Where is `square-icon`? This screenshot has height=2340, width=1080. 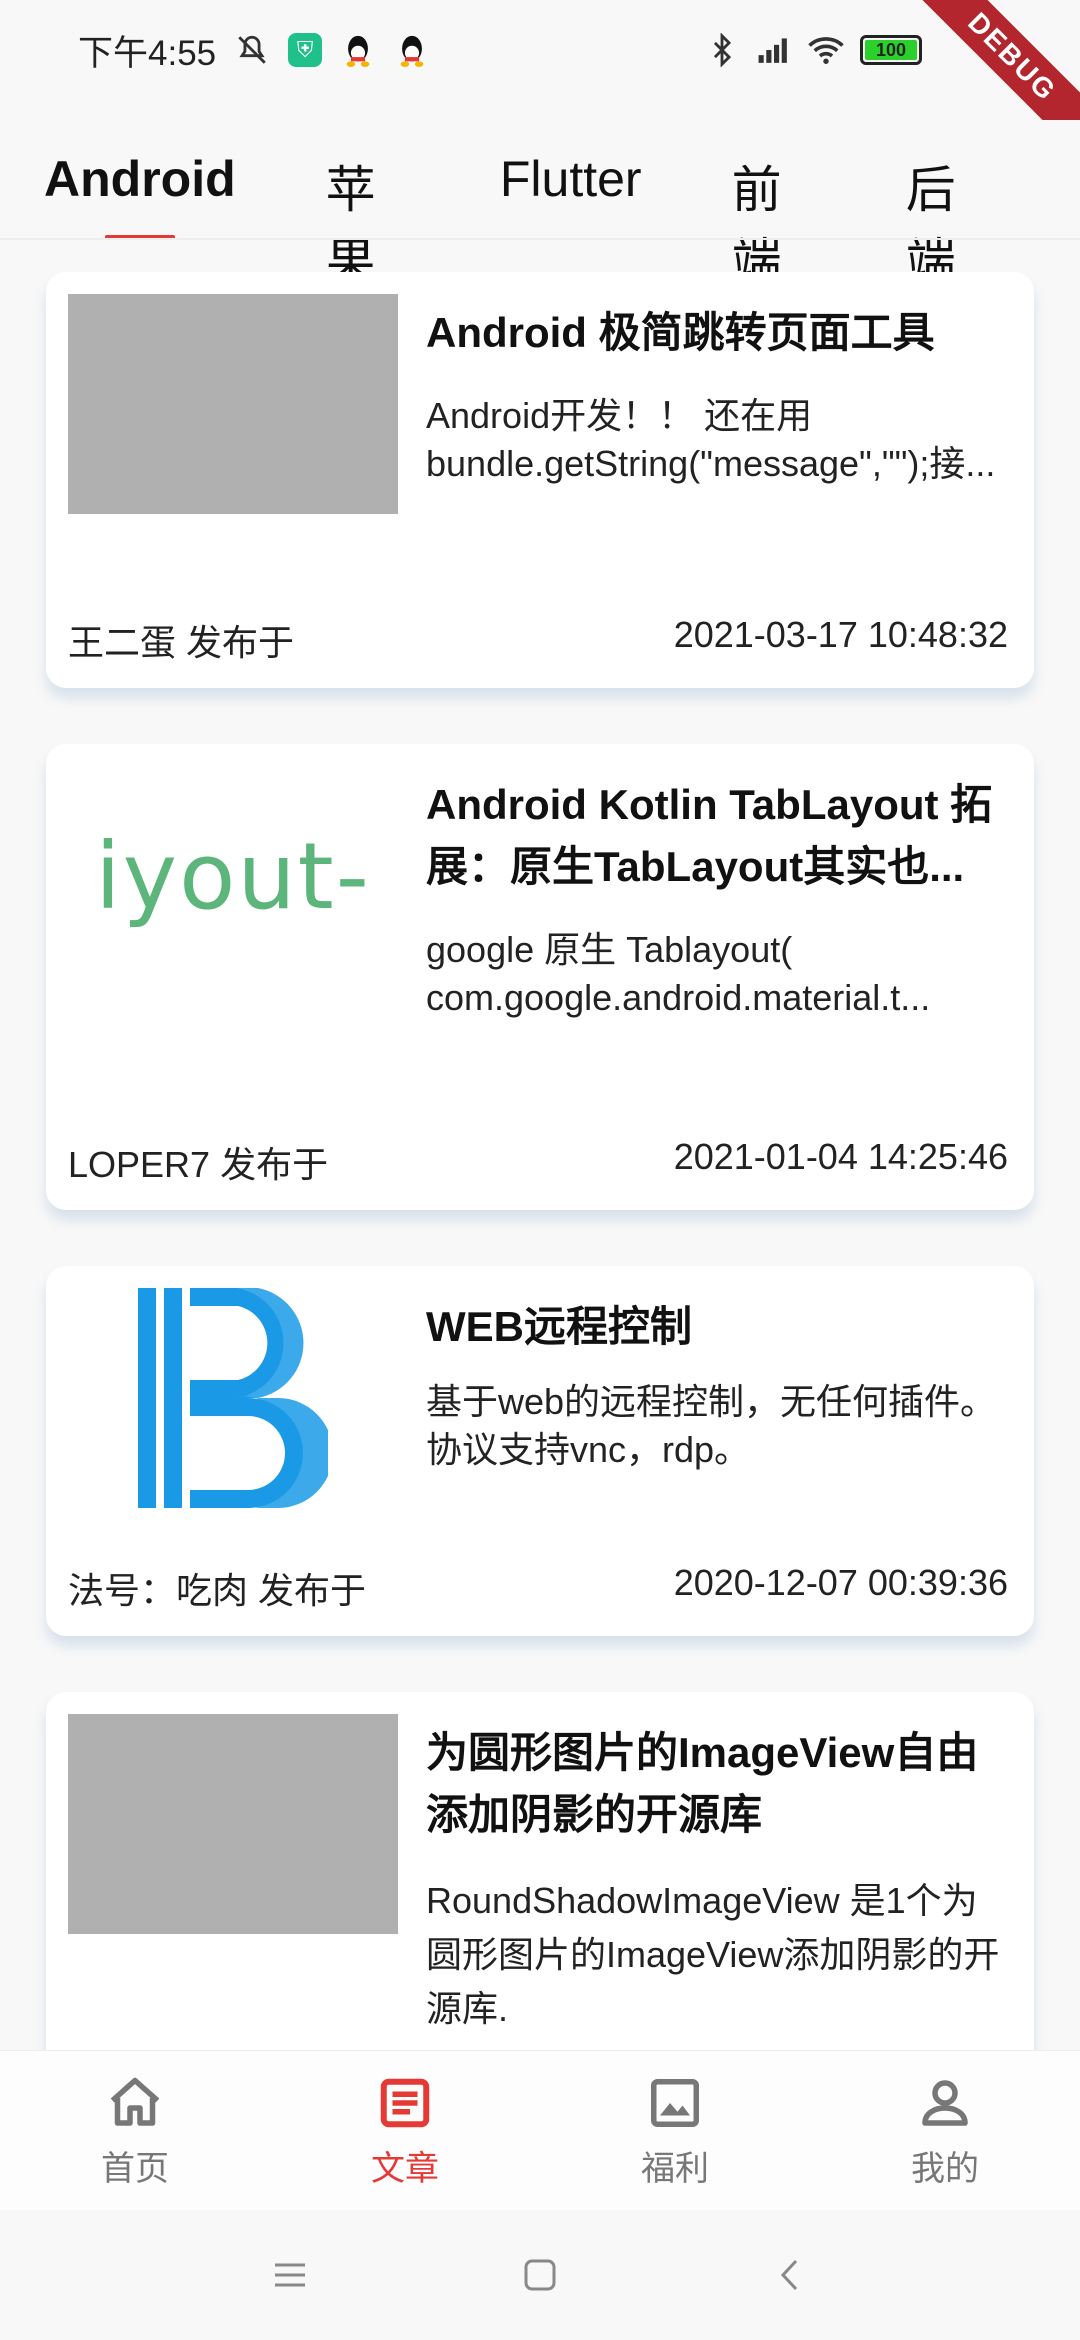
square-icon is located at coordinates (540, 2275).